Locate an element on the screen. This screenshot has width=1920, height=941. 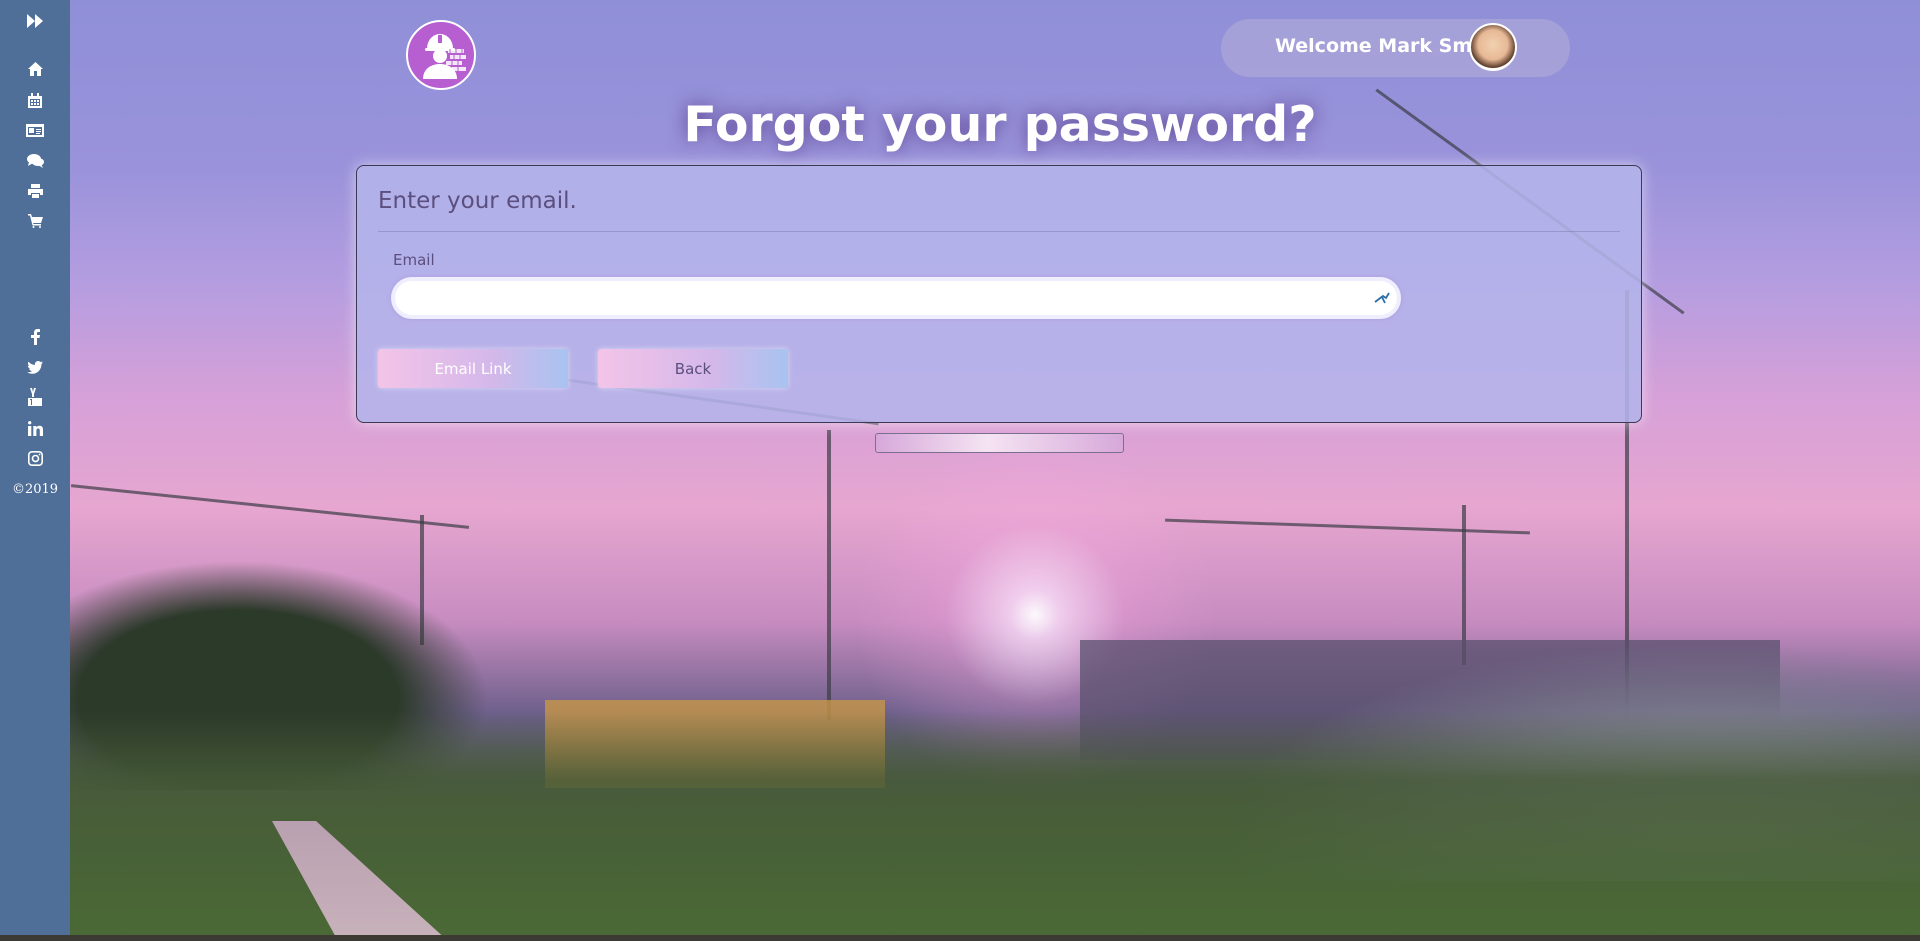
back-button: Back is located at coordinates (693, 368).